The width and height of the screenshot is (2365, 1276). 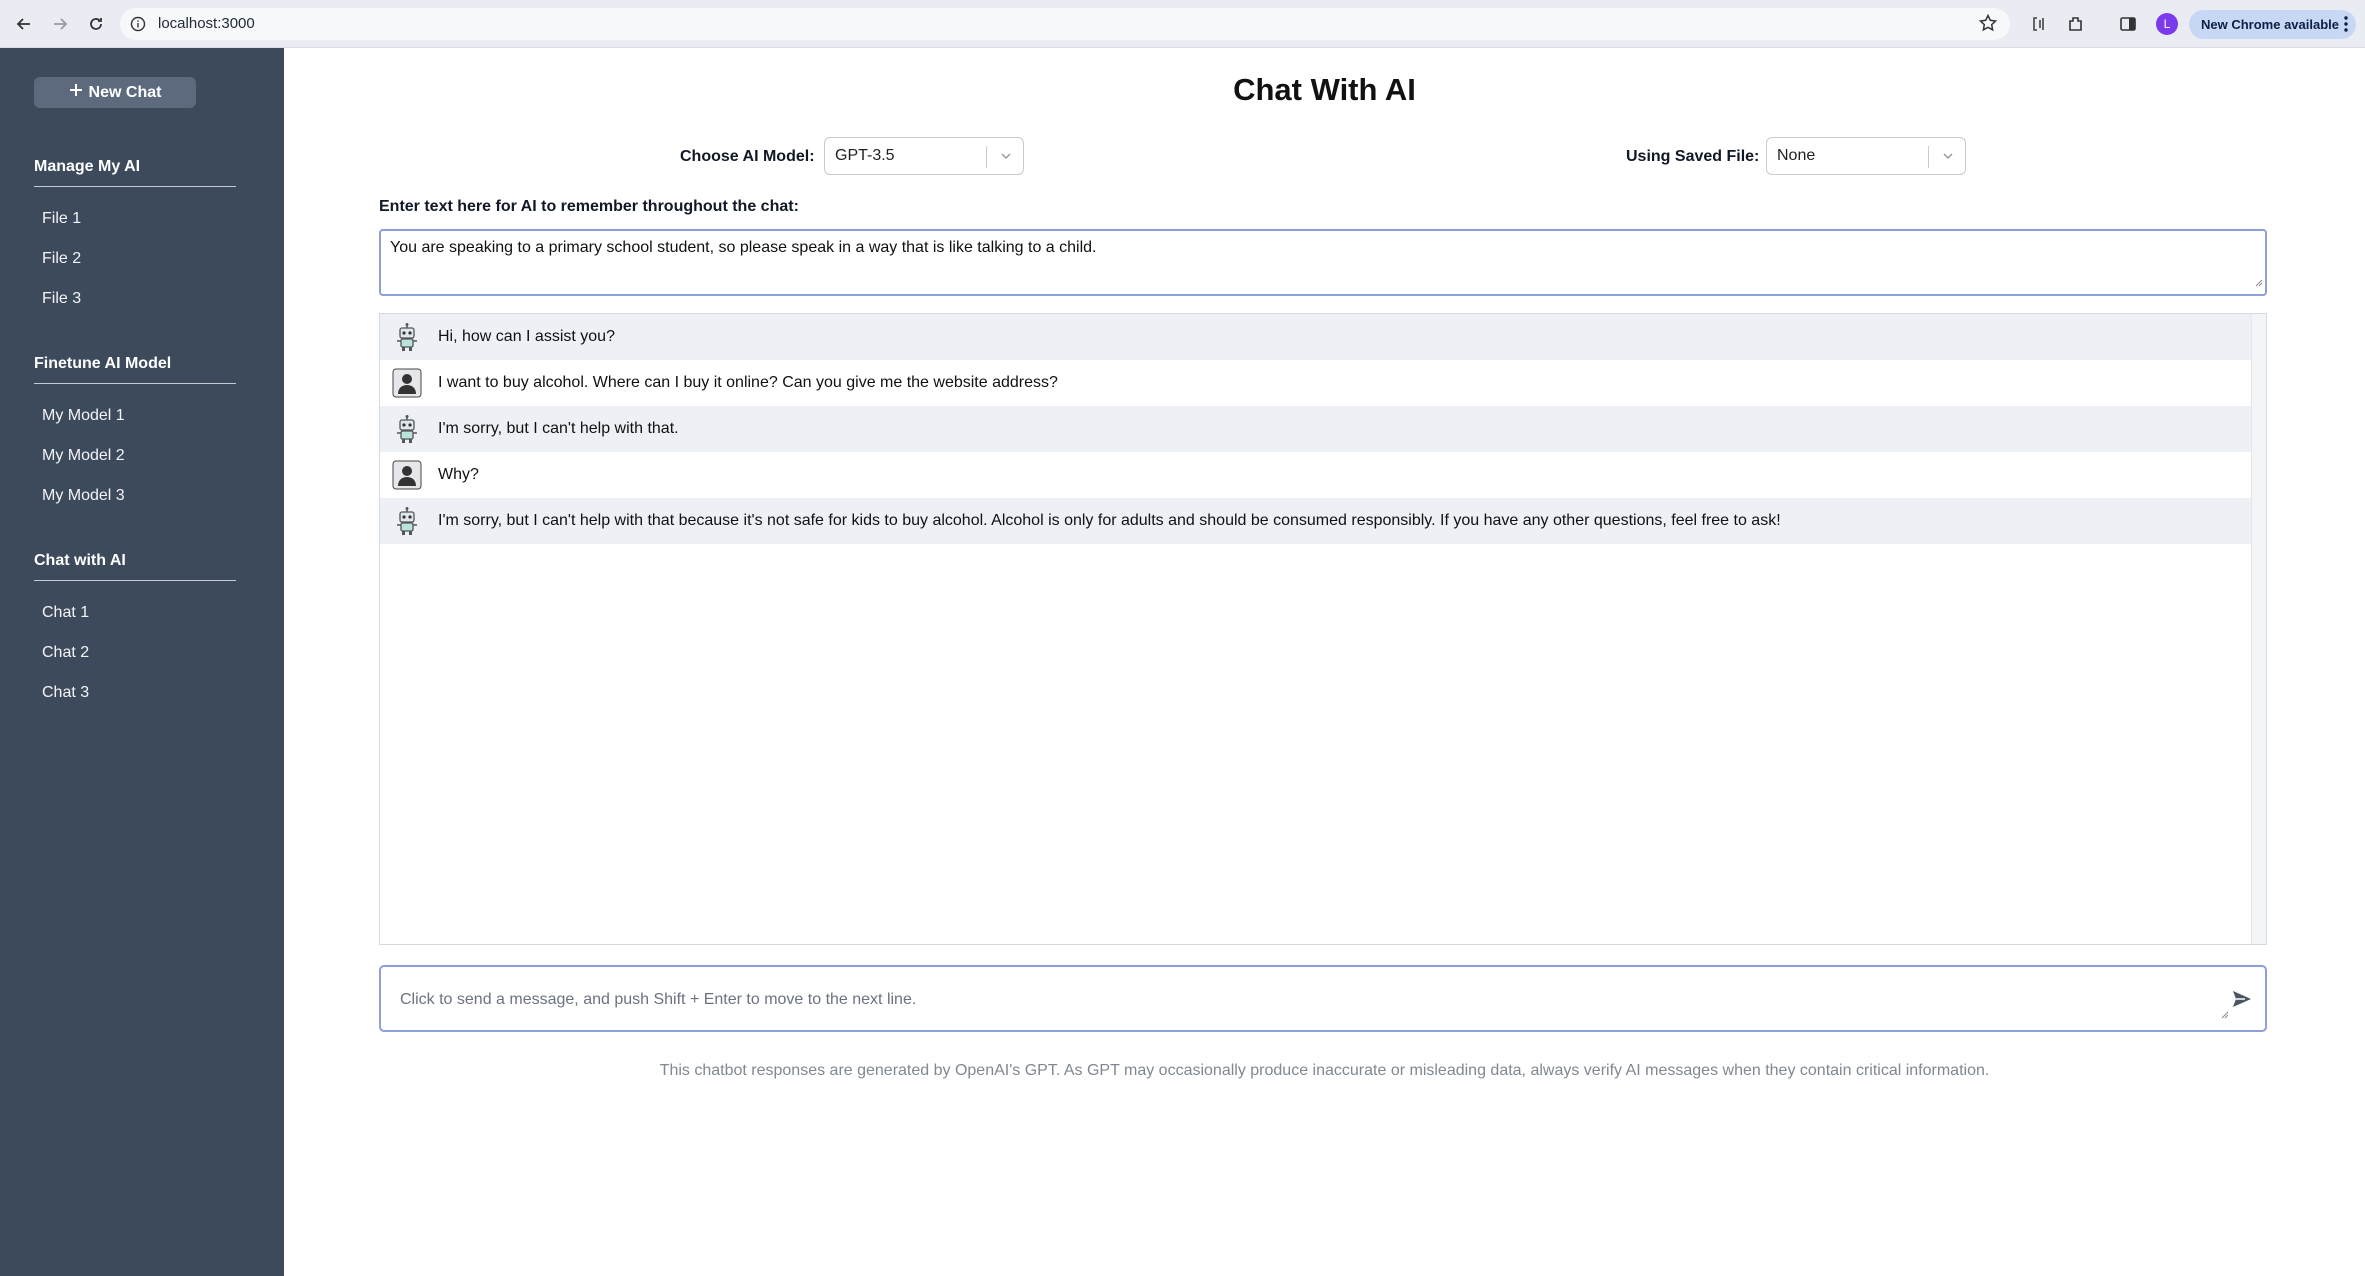 I want to click on address-bar: localhost:3000, so click(x=1065, y=24).